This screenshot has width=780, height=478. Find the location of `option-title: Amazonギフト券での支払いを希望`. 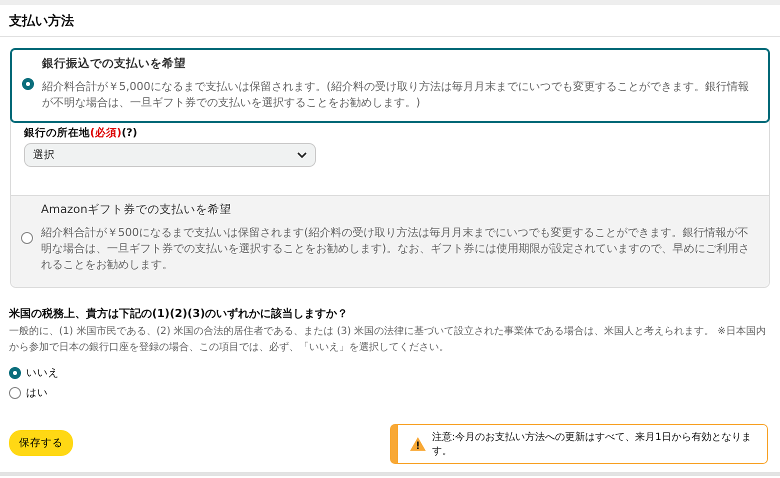

option-title: Amazonギフト券での支払いを希望 is located at coordinates (136, 209).